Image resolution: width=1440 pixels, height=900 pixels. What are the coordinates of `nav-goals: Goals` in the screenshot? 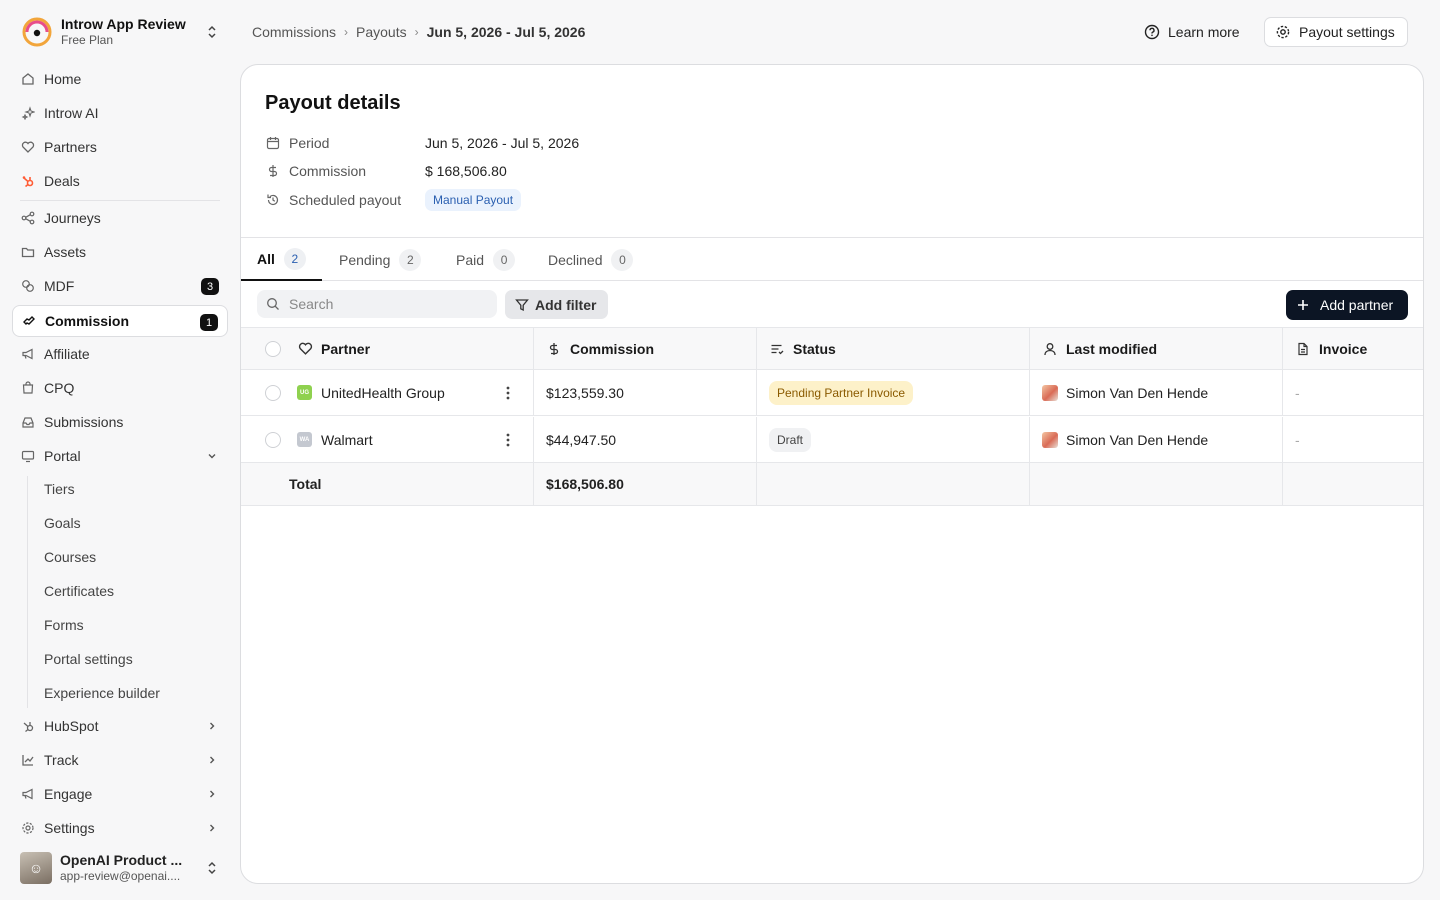 It's located at (58, 523).